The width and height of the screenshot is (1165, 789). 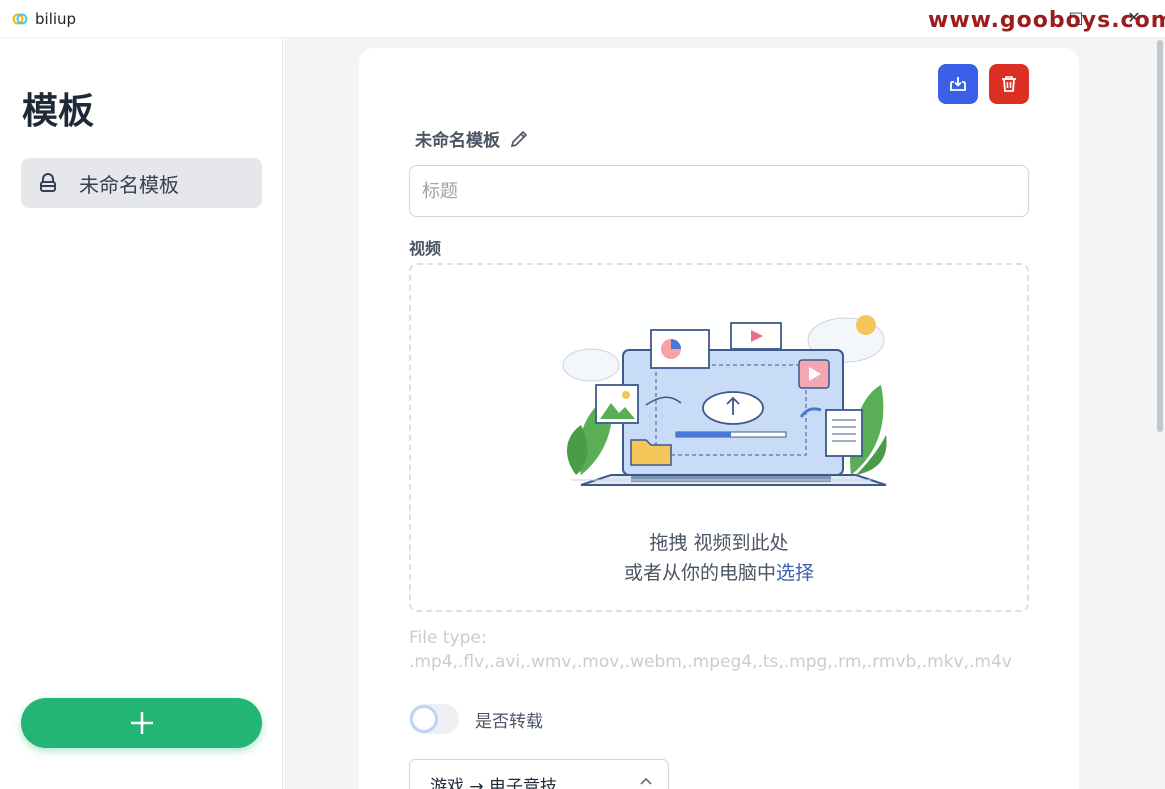 What do you see at coordinates (1046, 20) in the screenshot?
I see `watermark: www.gooboys.com` at bounding box center [1046, 20].